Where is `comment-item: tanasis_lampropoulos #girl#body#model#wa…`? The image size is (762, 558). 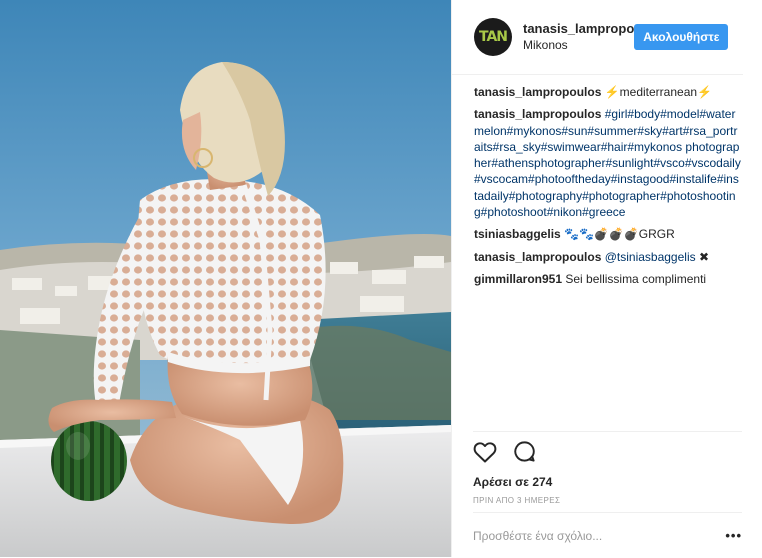
comment-item: tanasis_lampropoulos #girl#body#model#wa… is located at coordinates (608, 163).